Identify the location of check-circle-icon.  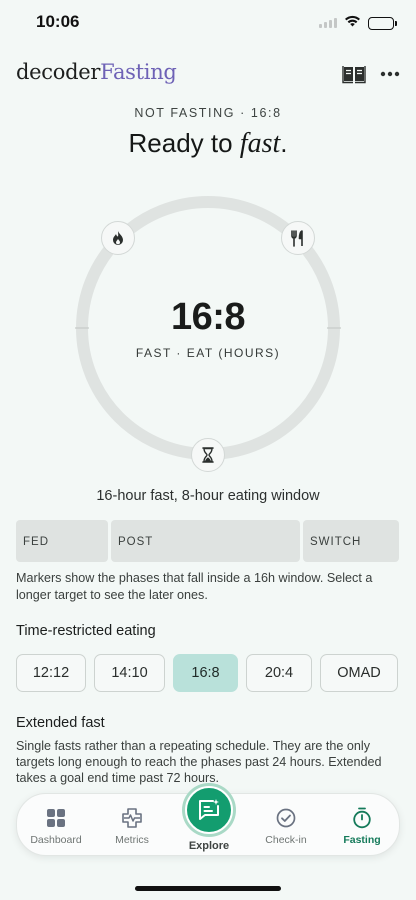
(286, 818).